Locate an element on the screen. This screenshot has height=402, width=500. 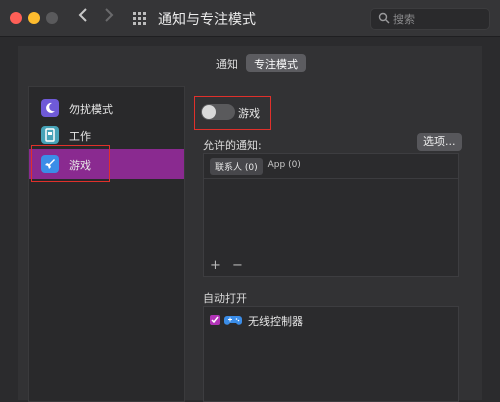
add-button: + is located at coordinates (215, 265).